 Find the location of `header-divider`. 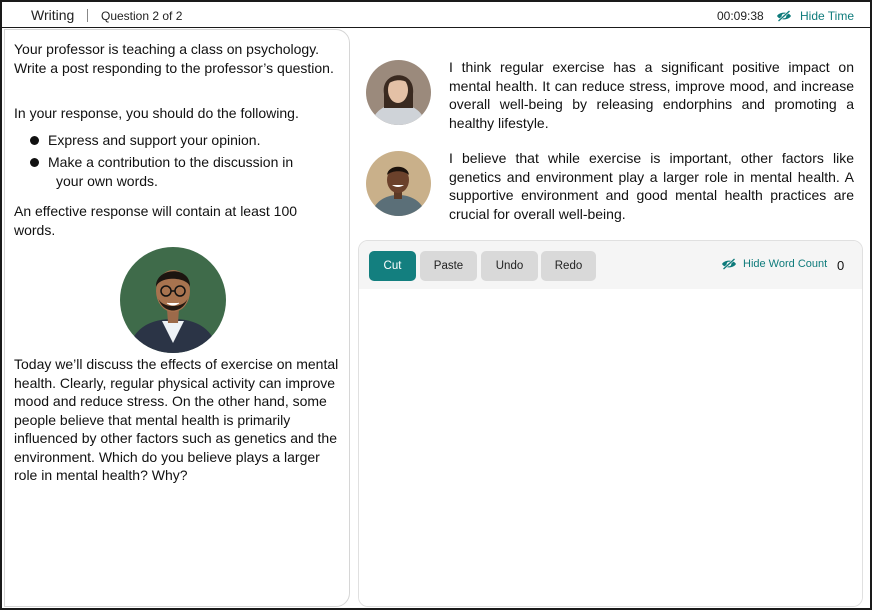

header-divider is located at coordinates (87, 15).